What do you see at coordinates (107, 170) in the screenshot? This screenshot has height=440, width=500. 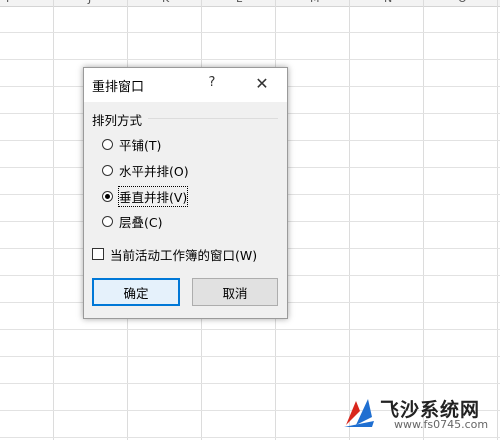 I see `radio-button-horizontal` at bounding box center [107, 170].